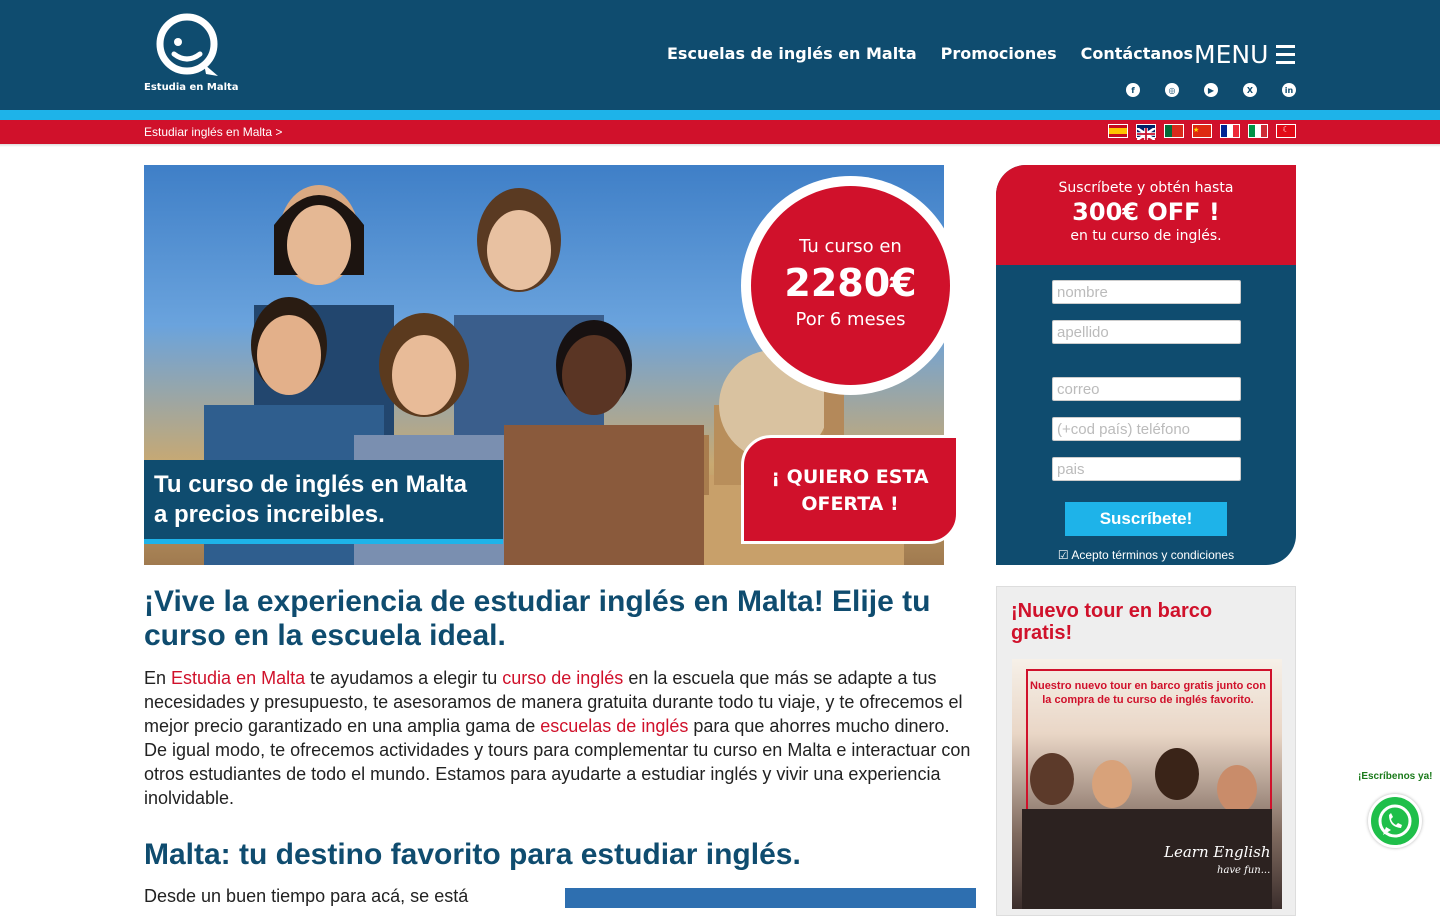  I want to click on hero-caption-line1: Tu curso de inglés en Malta, so click(310, 484).